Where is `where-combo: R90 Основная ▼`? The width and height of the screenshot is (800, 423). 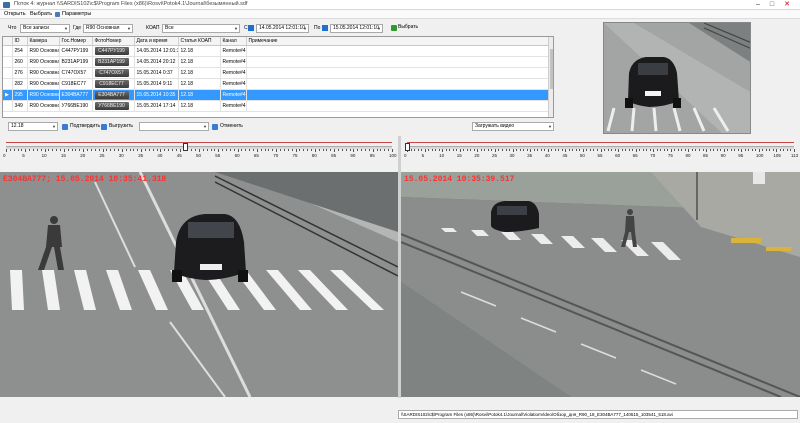
where-combo: R90 Основная ▼ is located at coordinates (108, 28).